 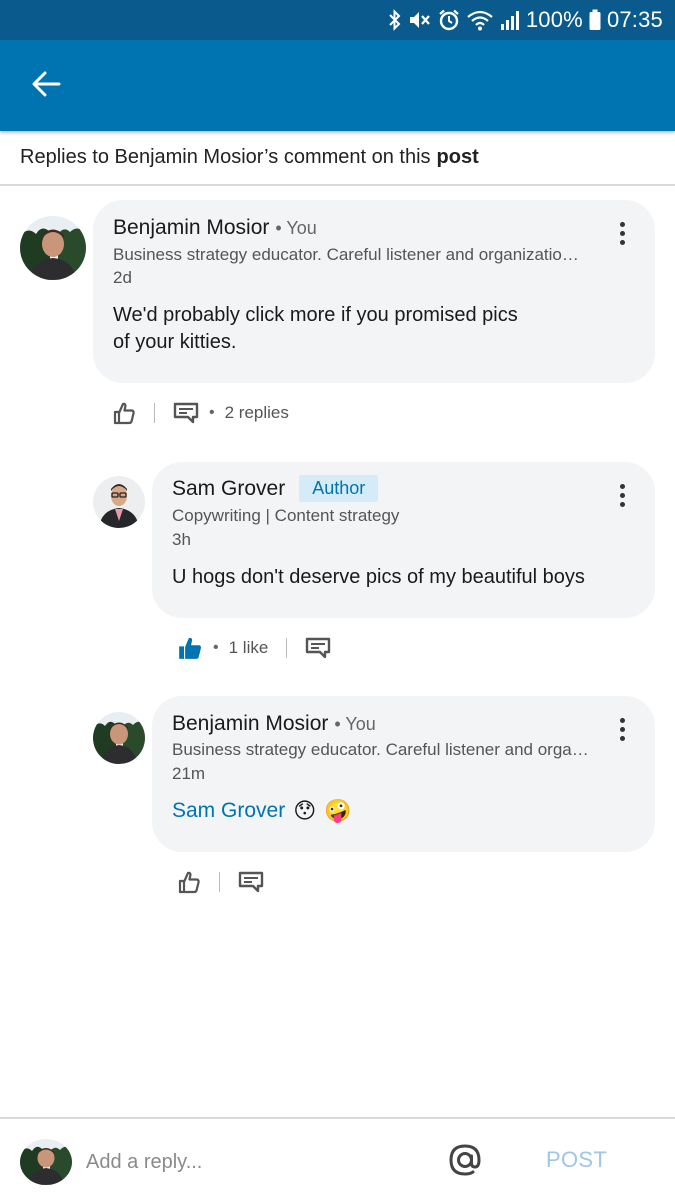 I want to click on comment-text-line-2: of your kitties., so click(x=175, y=342).